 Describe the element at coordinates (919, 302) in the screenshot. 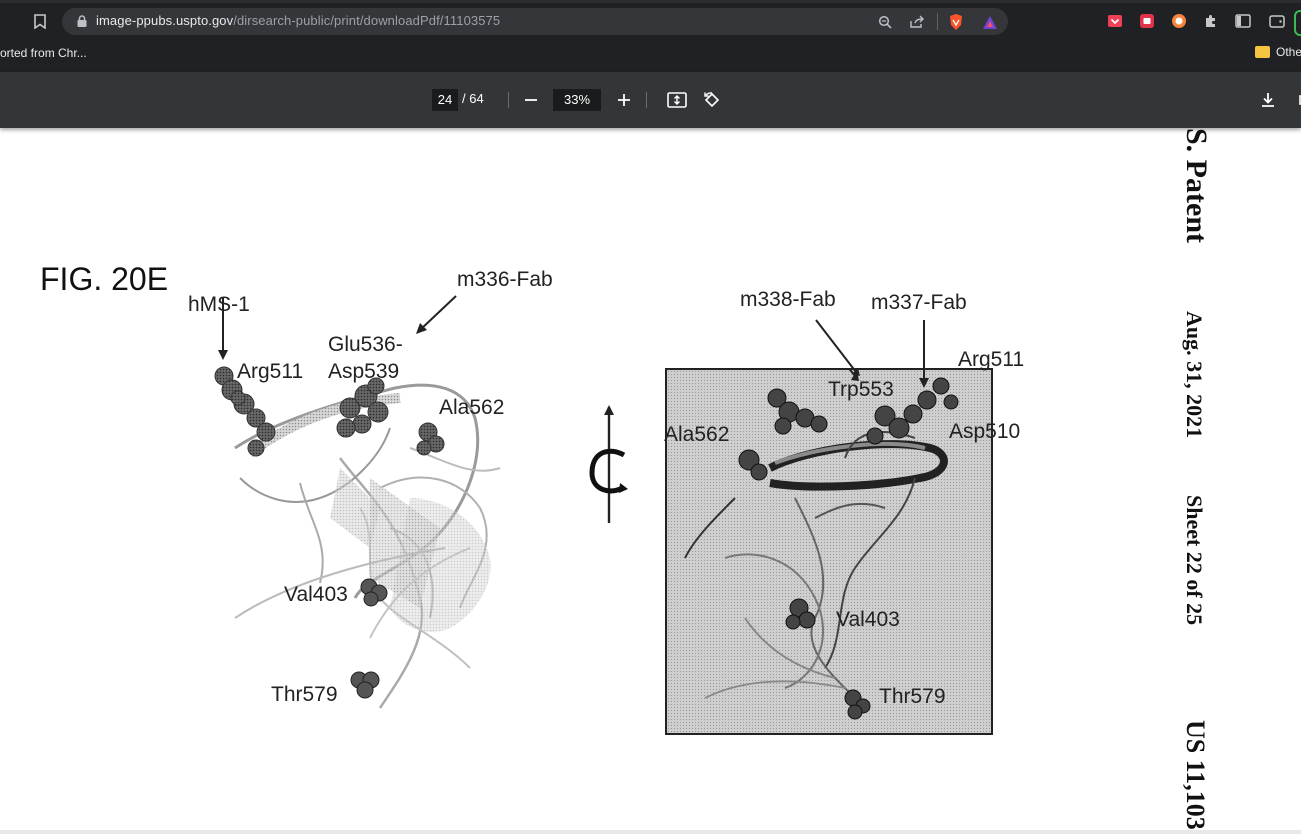

I see `label-m337-fab: m337-Fab` at that location.